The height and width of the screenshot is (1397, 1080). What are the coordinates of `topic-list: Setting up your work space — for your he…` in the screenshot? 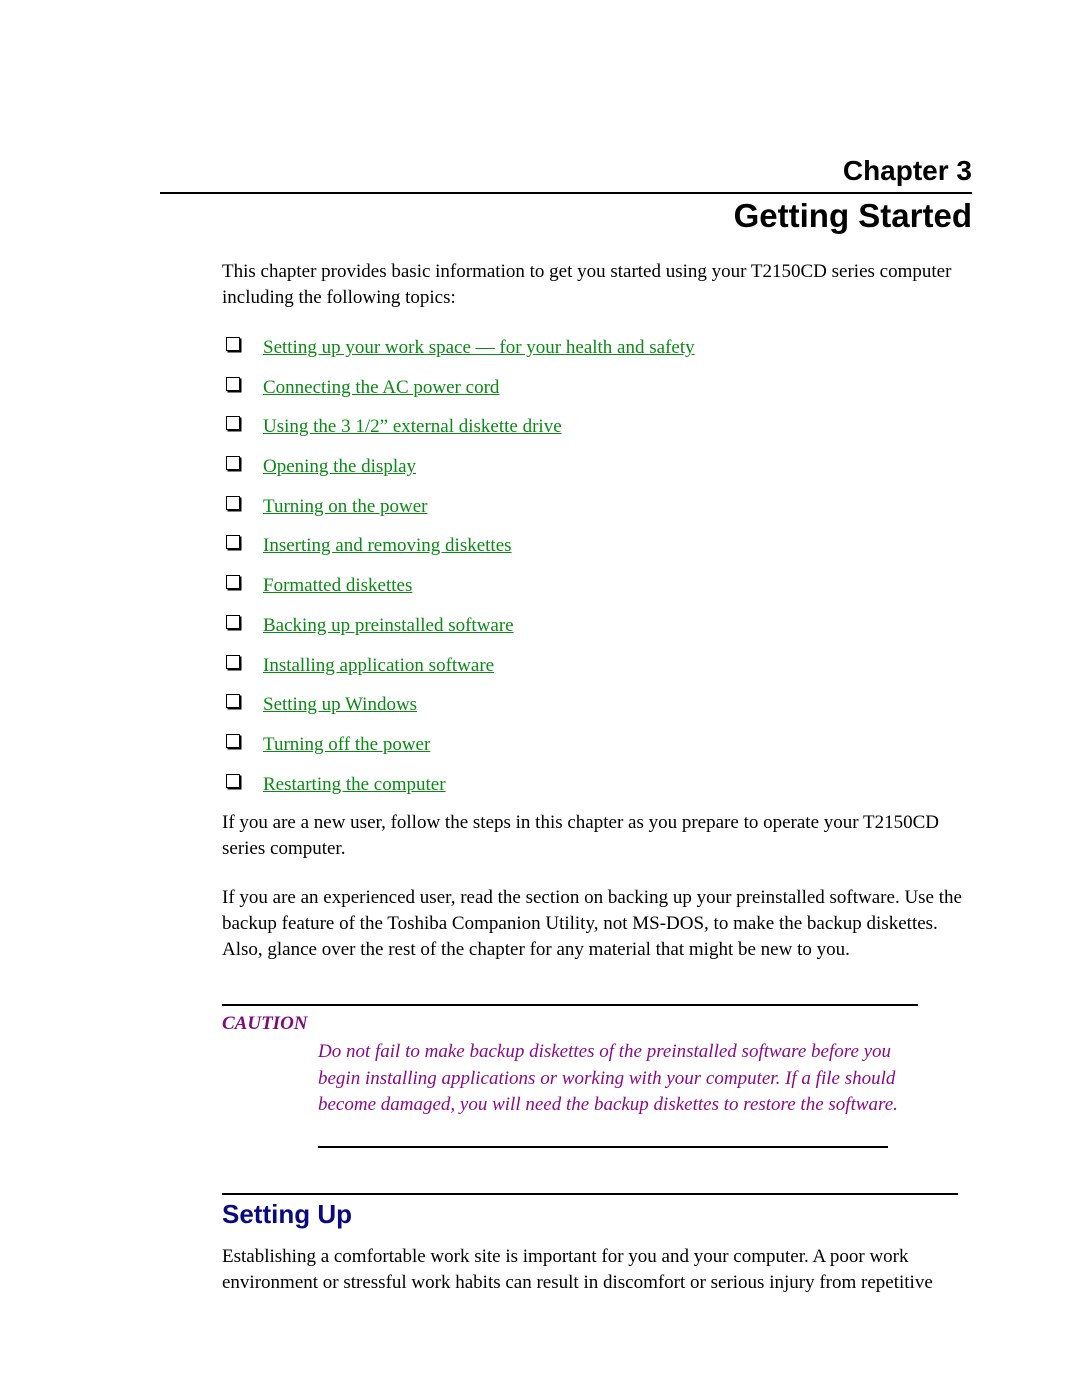 It's located at (460, 573).